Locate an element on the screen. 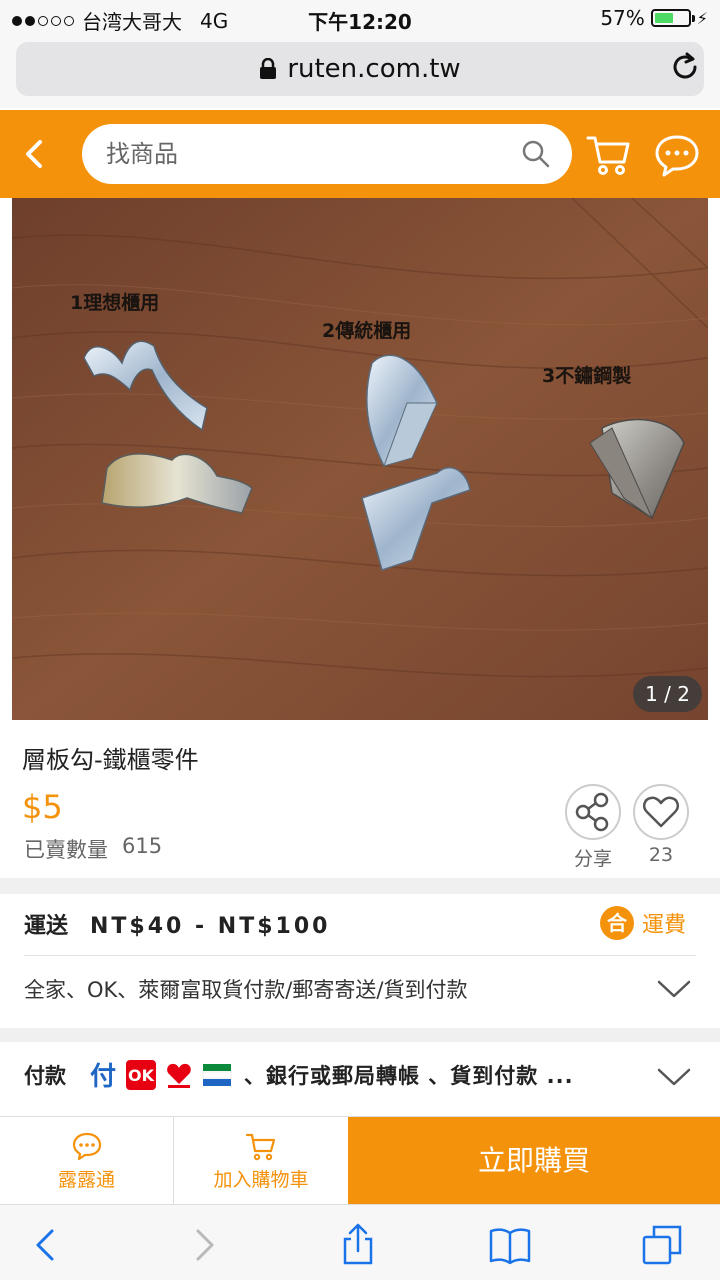  shipping-fee-link: 合 運費 is located at coordinates (643, 923).